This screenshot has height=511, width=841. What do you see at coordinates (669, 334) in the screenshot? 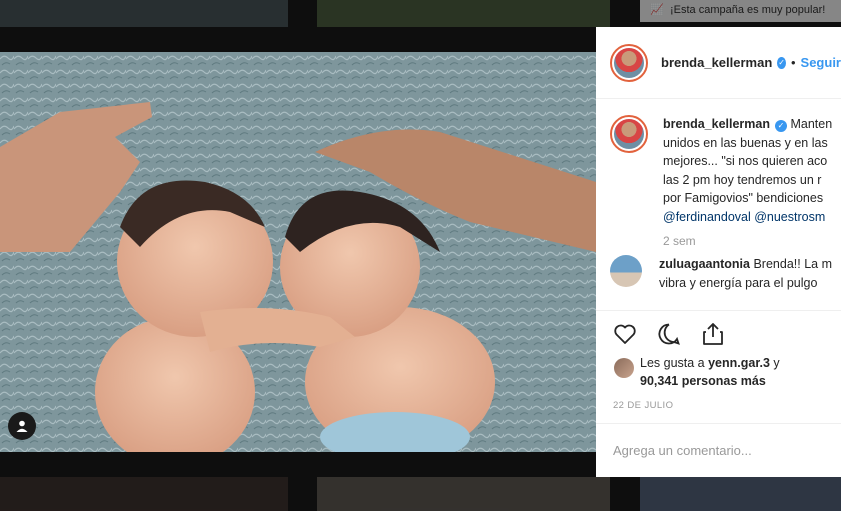
I see `comment-icon` at bounding box center [669, 334].